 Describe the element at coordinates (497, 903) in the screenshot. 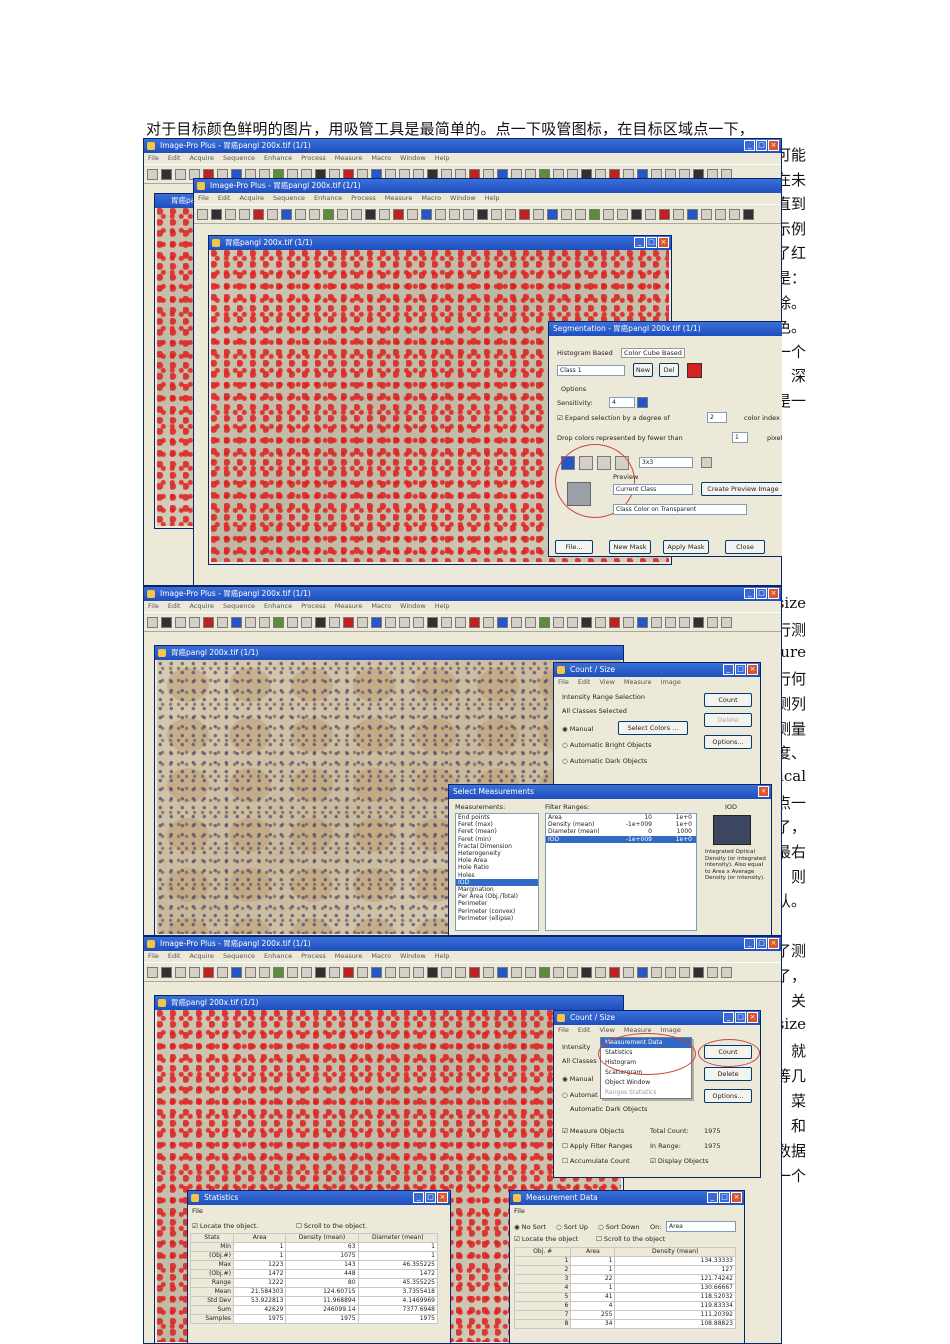

I see `measurement-list-item: Perimeter` at that location.